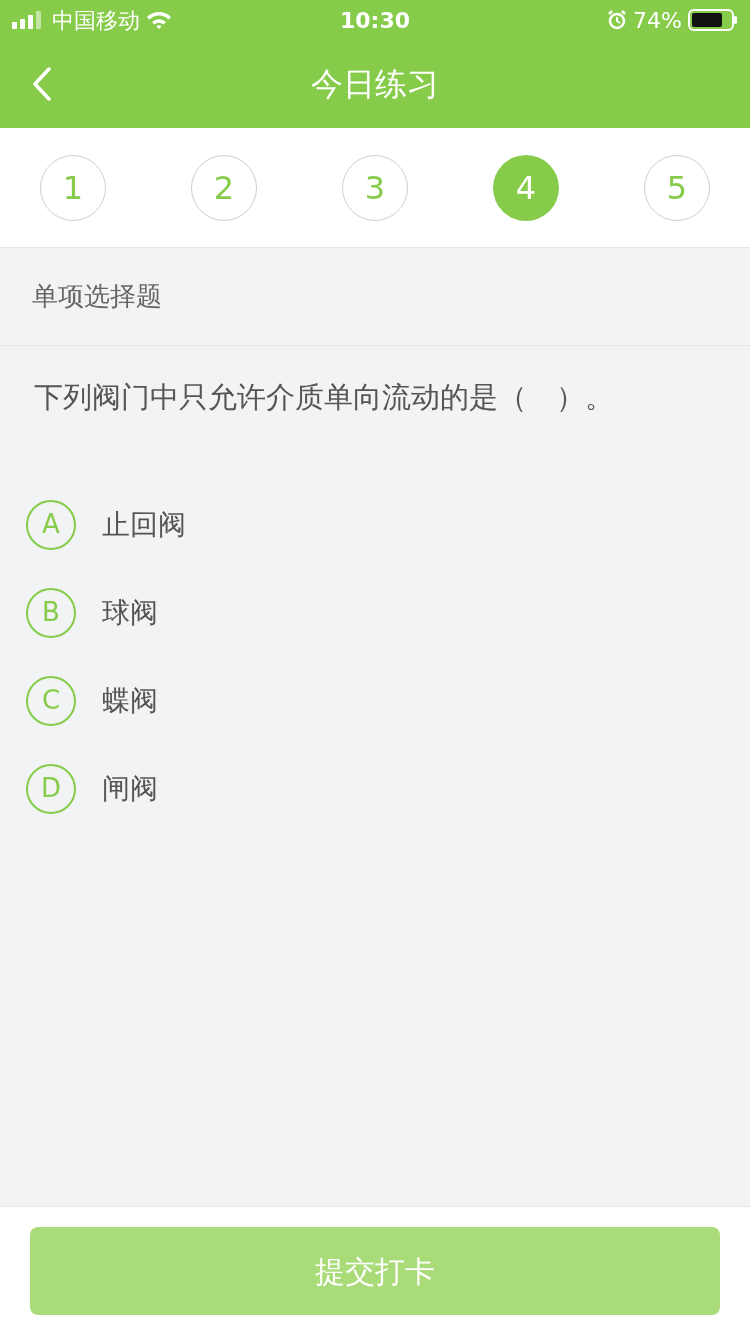 The width and height of the screenshot is (750, 1334). Describe the element at coordinates (657, 20) in the screenshot. I see `battery-percent: 74%` at that location.